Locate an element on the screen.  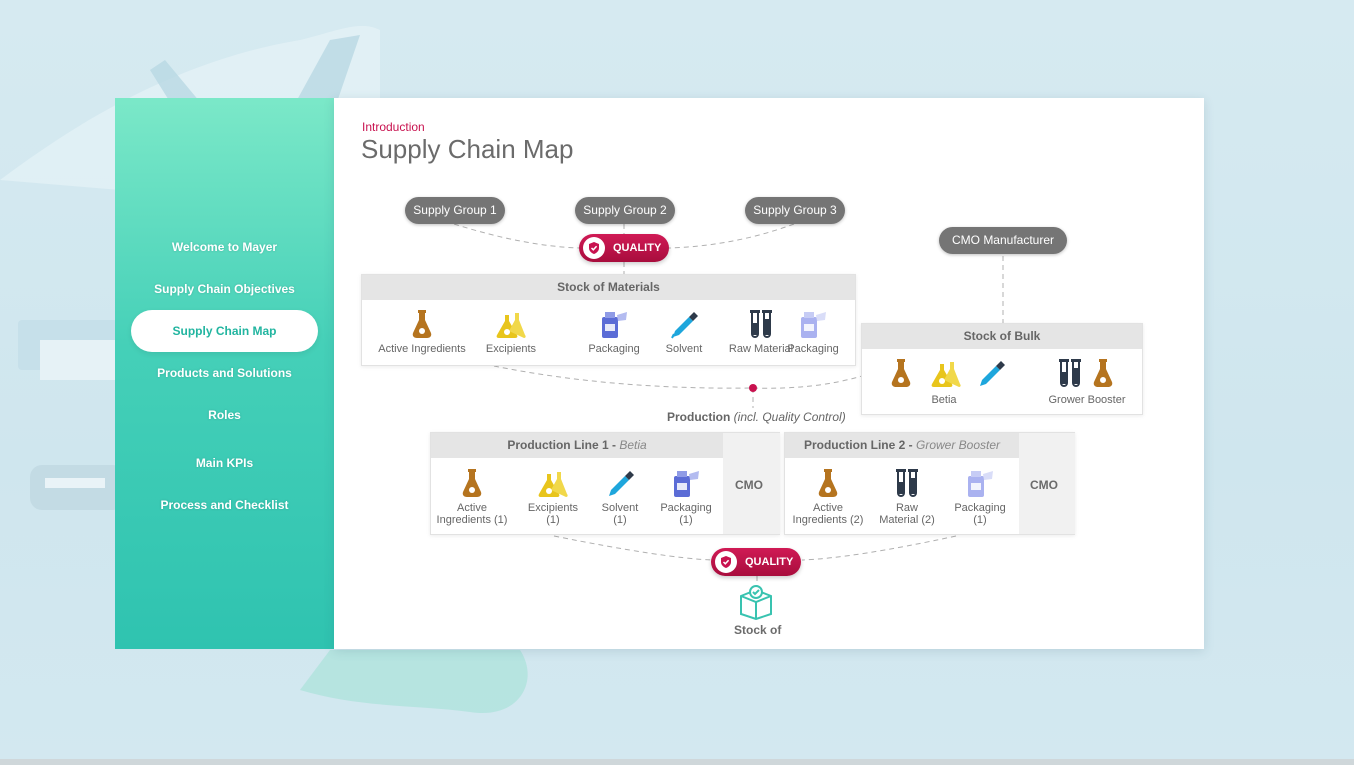
line2-raw-material: Raw Material (2) is located at coordinates (907, 497).